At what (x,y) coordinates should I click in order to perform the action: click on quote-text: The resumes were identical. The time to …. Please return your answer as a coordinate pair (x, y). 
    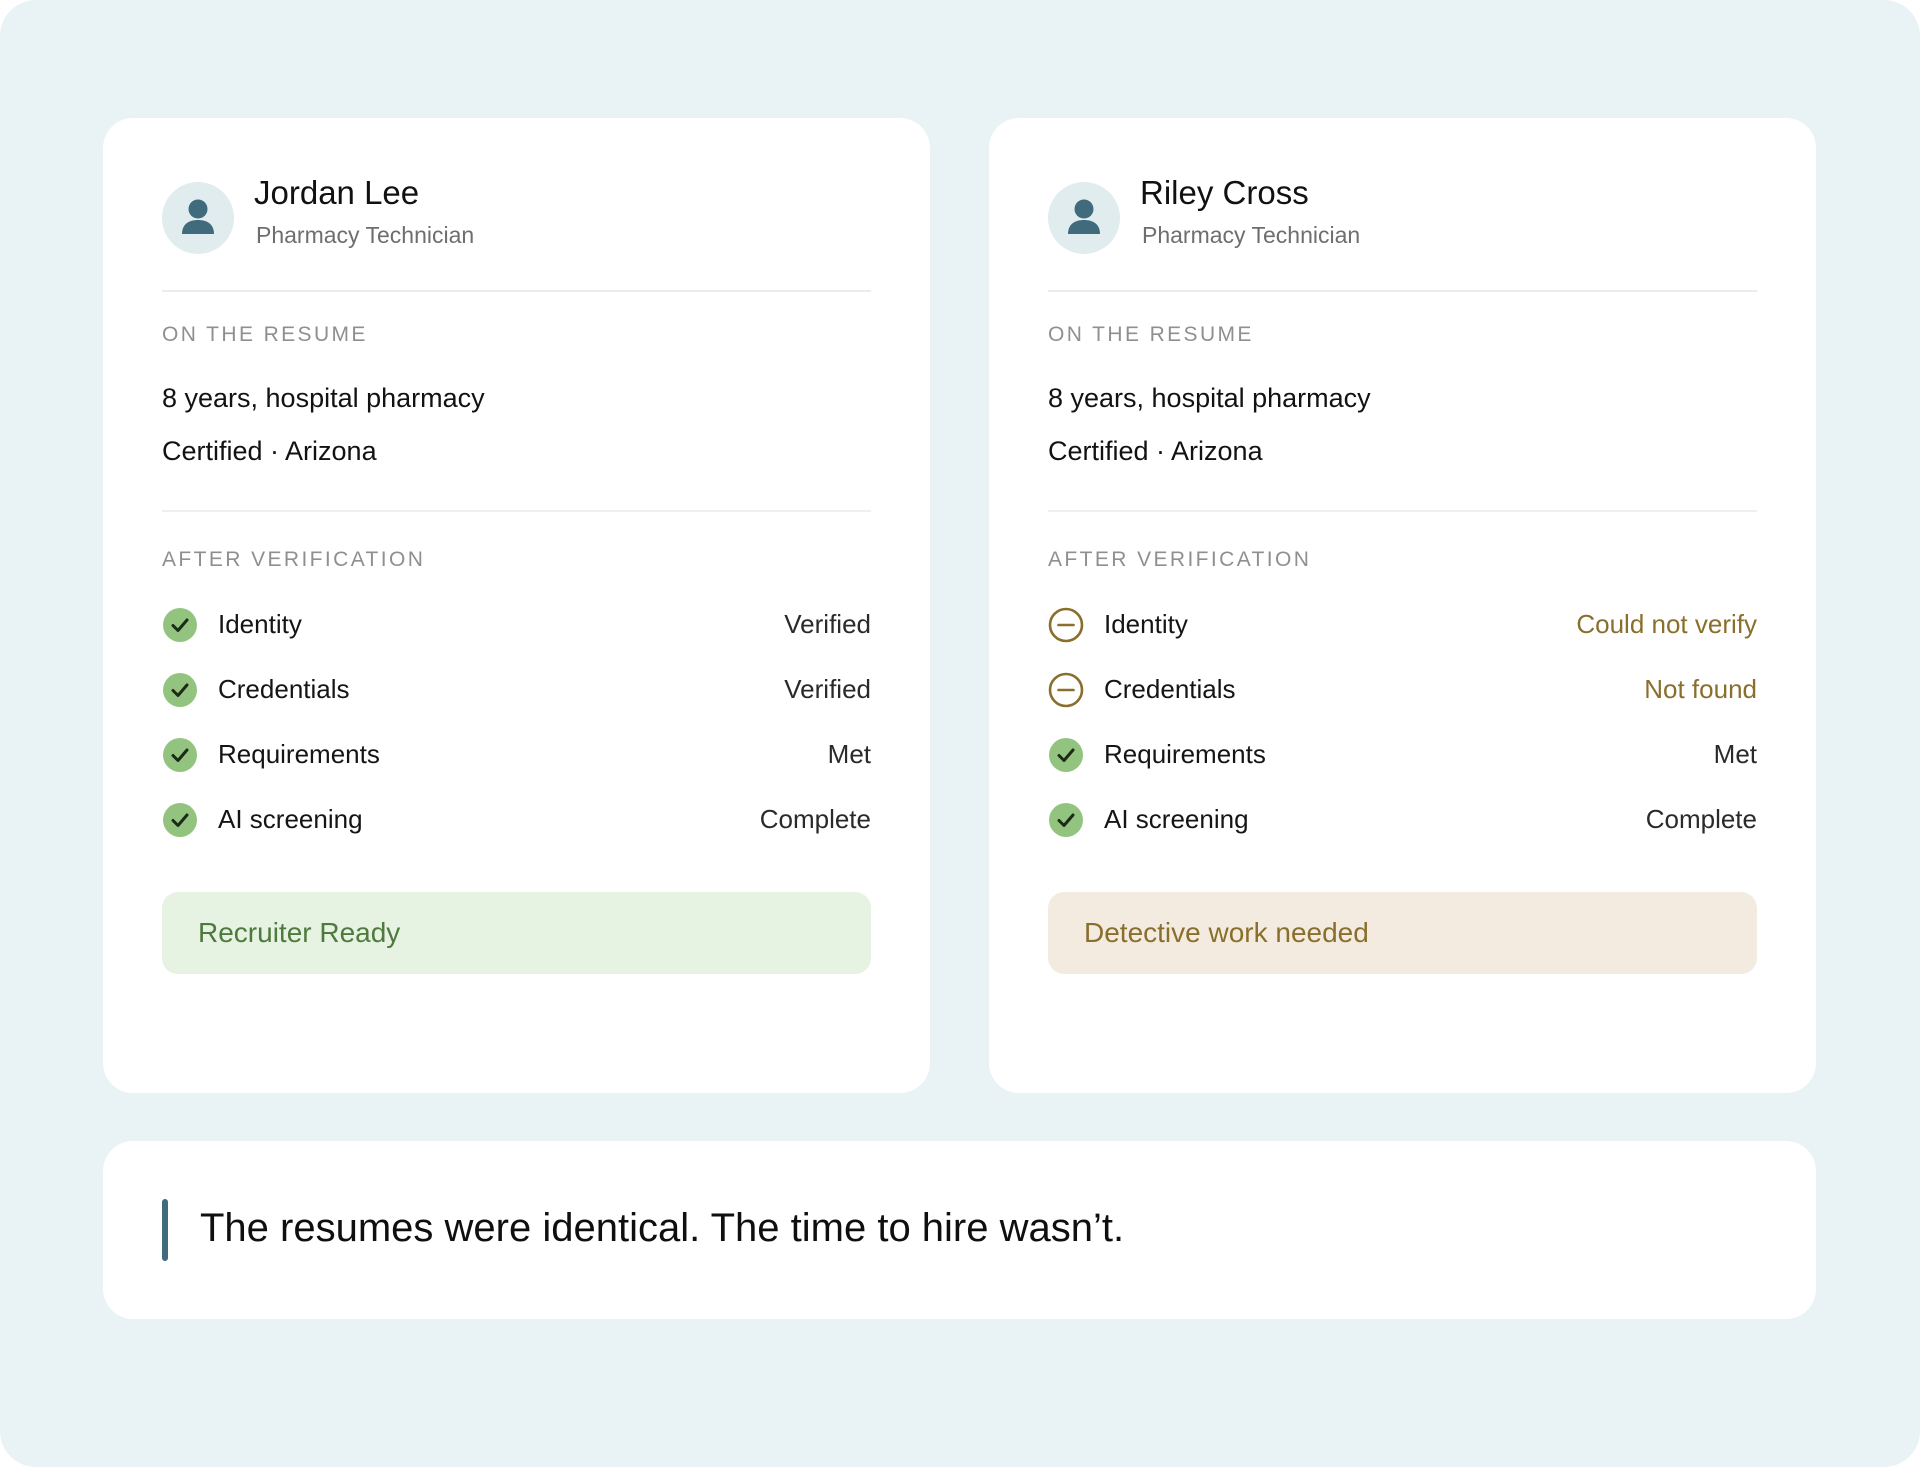
    Looking at the image, I should click on (662, 1228).